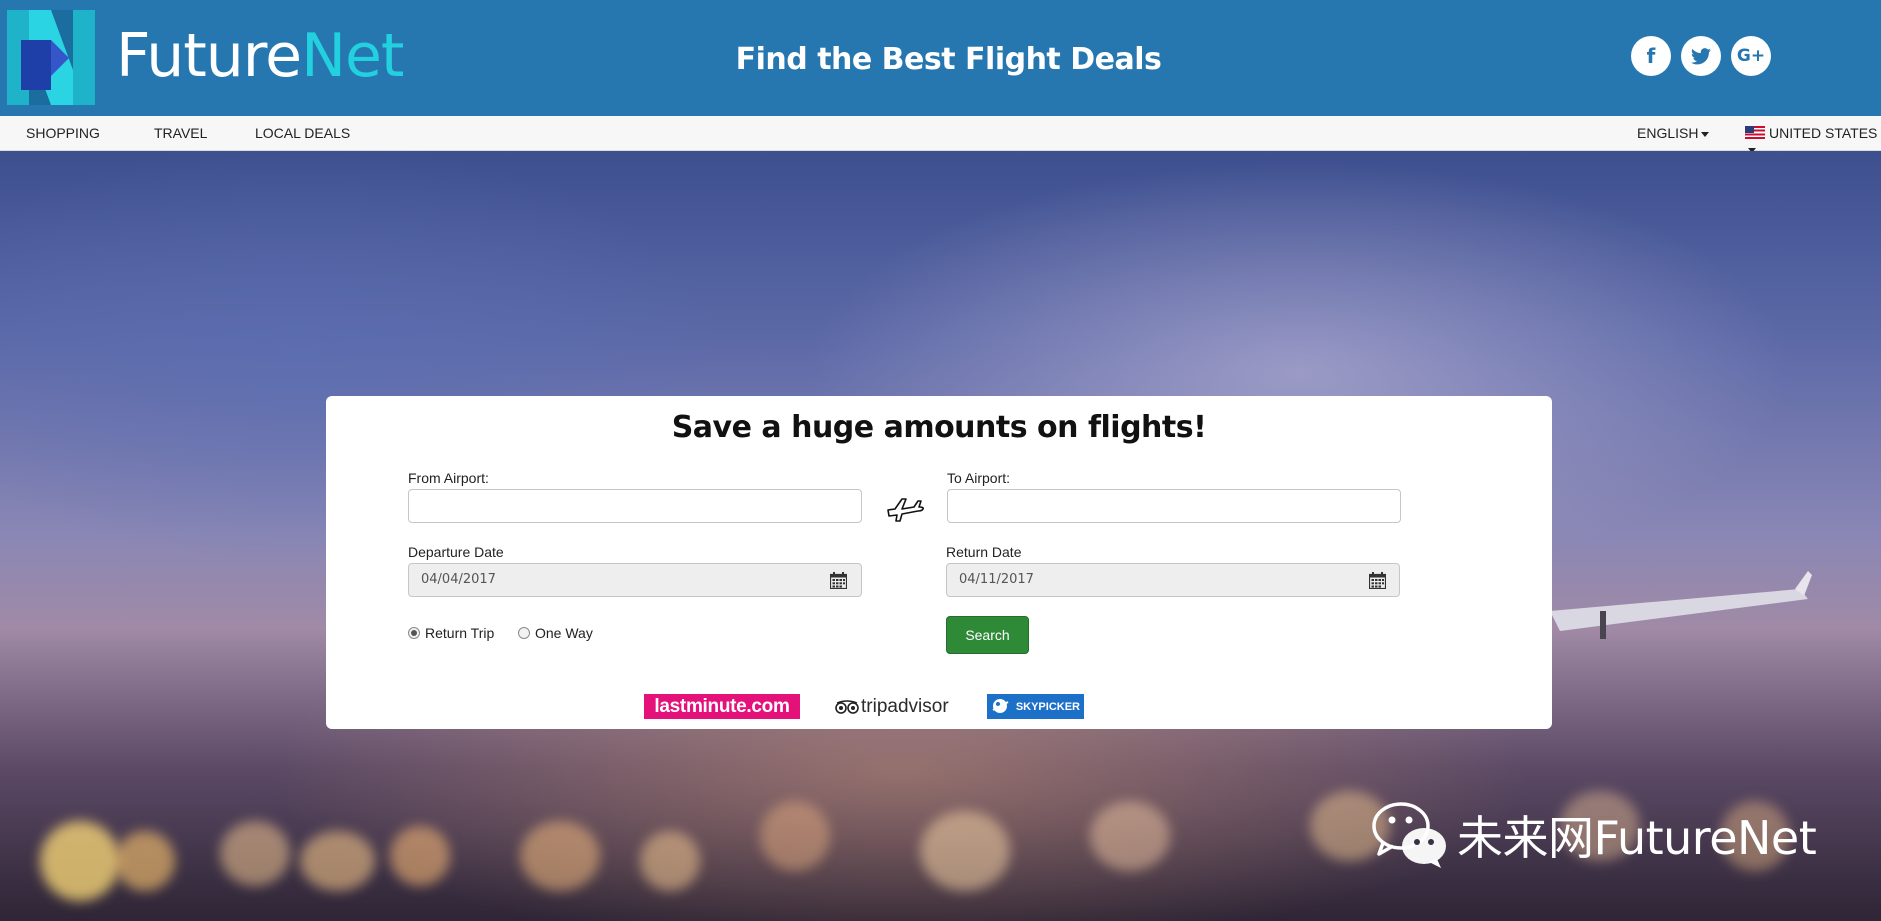 Image resolution: width=1881 pixels, height=921 pixels. Describe the element at coordinates (460, 633) in the screenshot. I see `return-trip-label: Return Trip` at that location.